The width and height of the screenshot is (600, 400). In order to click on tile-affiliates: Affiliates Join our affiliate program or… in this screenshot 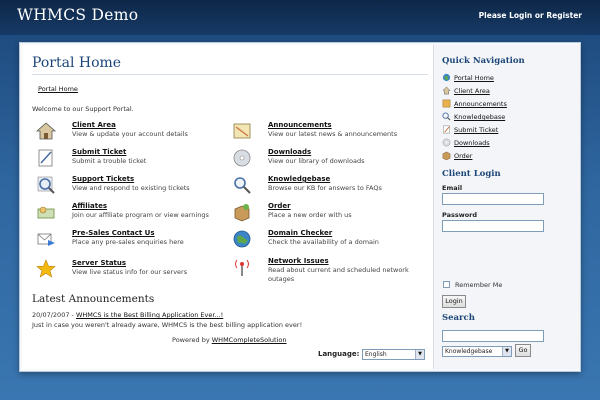, I will do `click(131, 215)`.